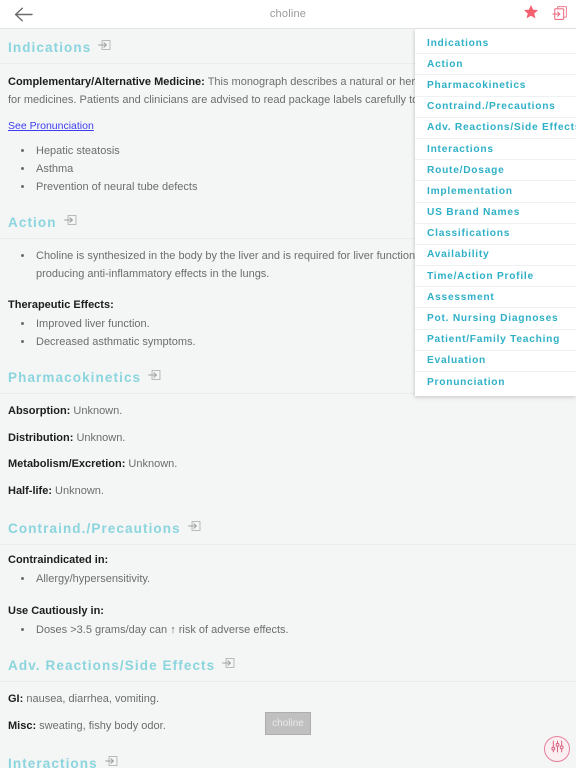 Image resolution: width=576 pixels, height=768 pixels. What do you see at coordinates (545, 14) in the screenshot?
I see `top-bar-actions` at bounding box center [545, 14].